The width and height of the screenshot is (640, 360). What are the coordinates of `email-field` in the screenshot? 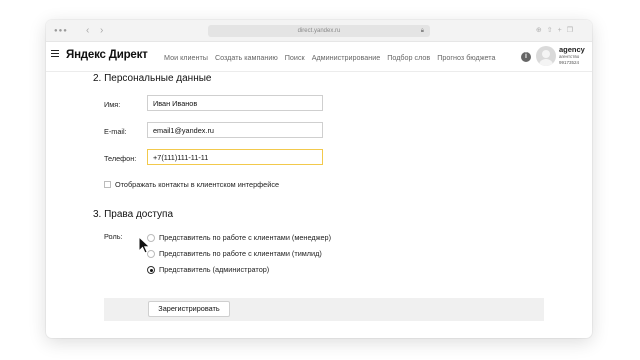 It's located at (235, 130).